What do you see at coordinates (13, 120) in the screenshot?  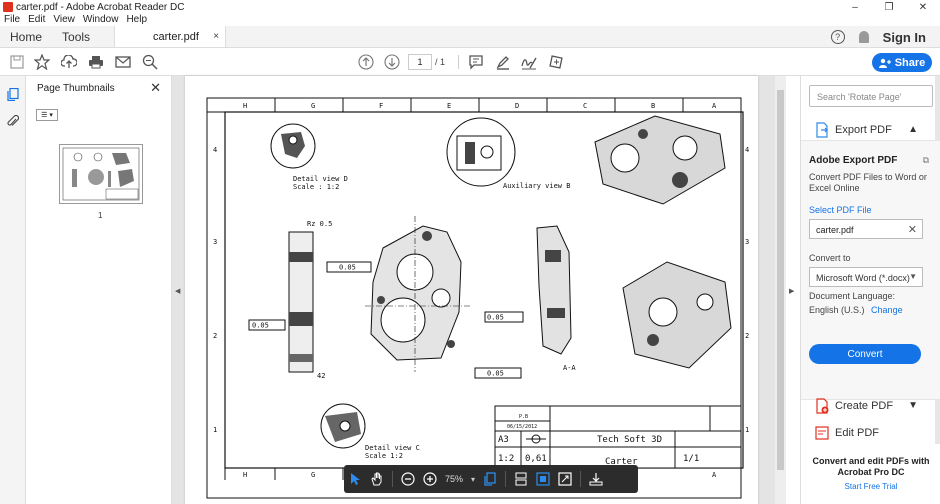 I see `attachment-icon` at bounding box center [13, 120].